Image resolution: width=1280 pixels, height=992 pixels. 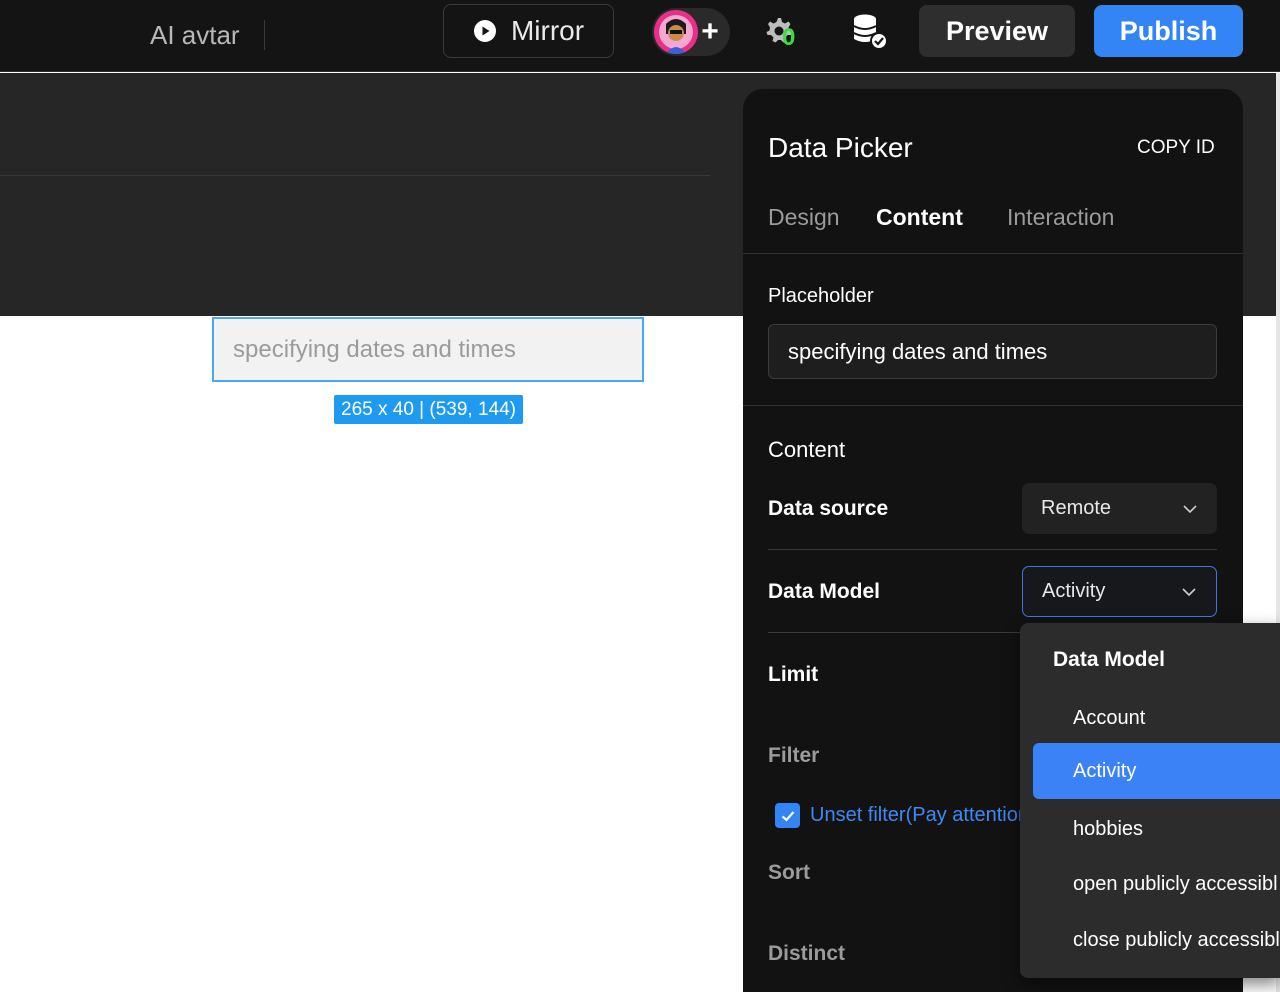 I want to click on build-badge: 0, so click(x=789, y=37).